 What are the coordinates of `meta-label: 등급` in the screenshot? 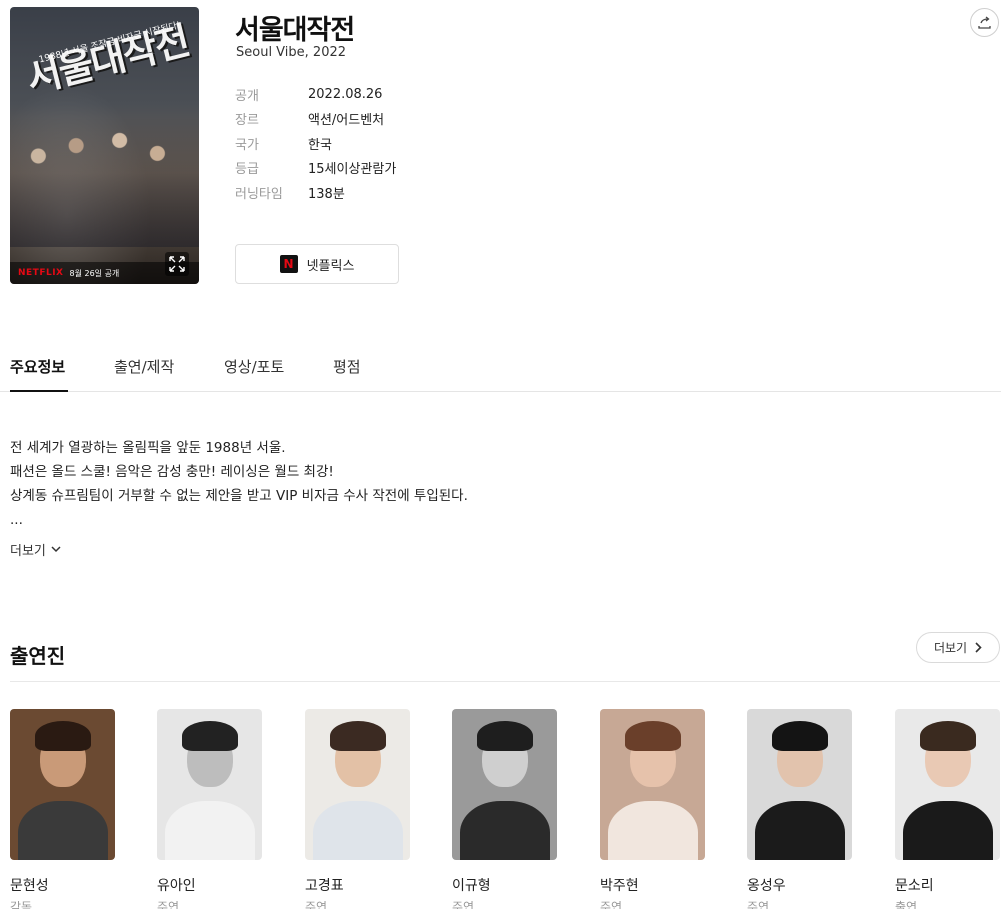 It's located at (247, 170).